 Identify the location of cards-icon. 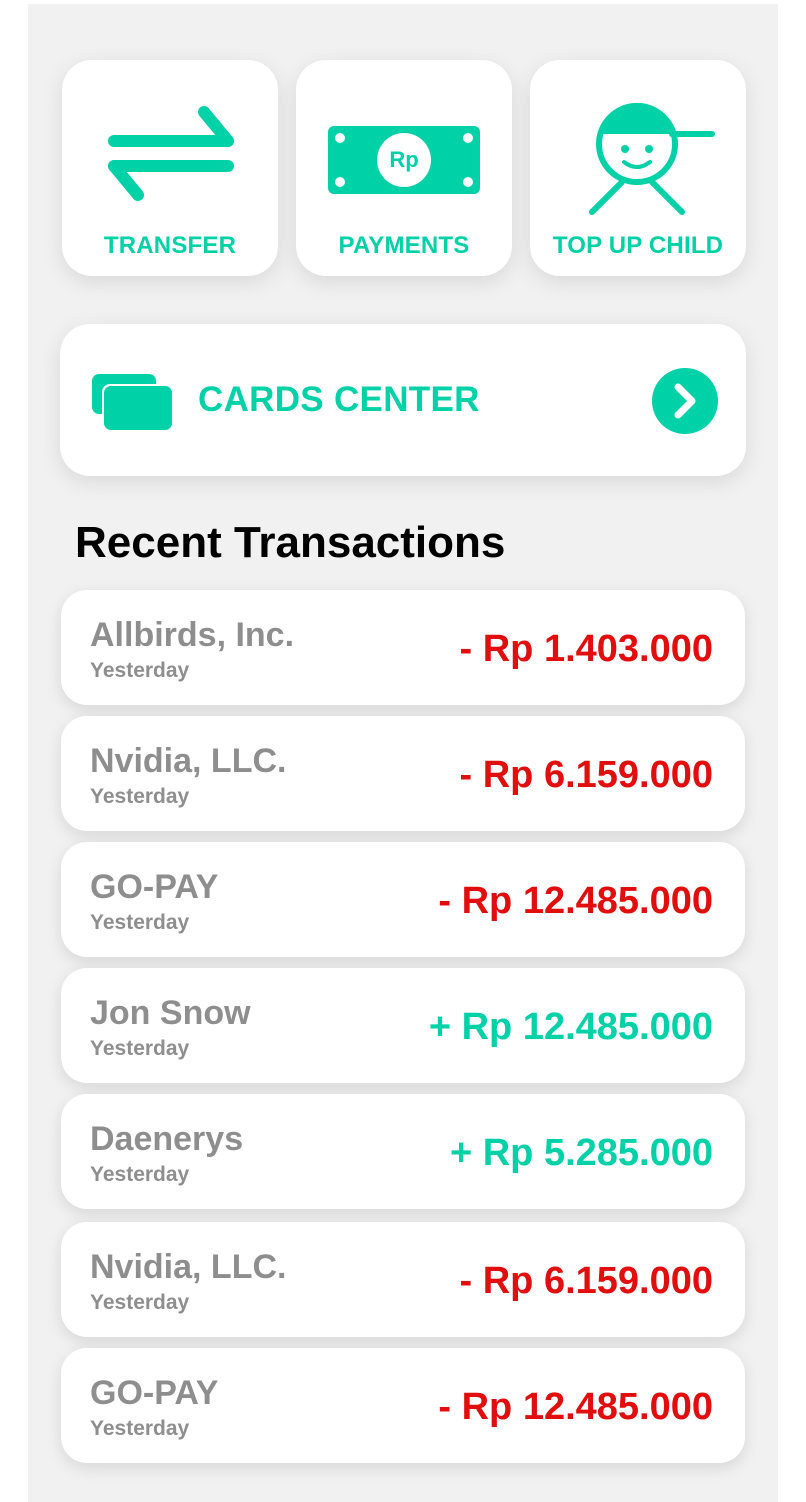
(132, 402).